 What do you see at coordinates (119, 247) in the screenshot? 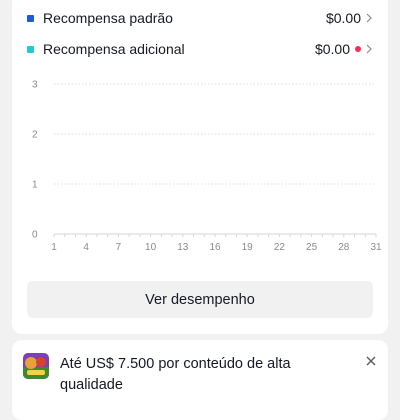
I see `x-tick-label: 7` at bounding box center [119, 247].